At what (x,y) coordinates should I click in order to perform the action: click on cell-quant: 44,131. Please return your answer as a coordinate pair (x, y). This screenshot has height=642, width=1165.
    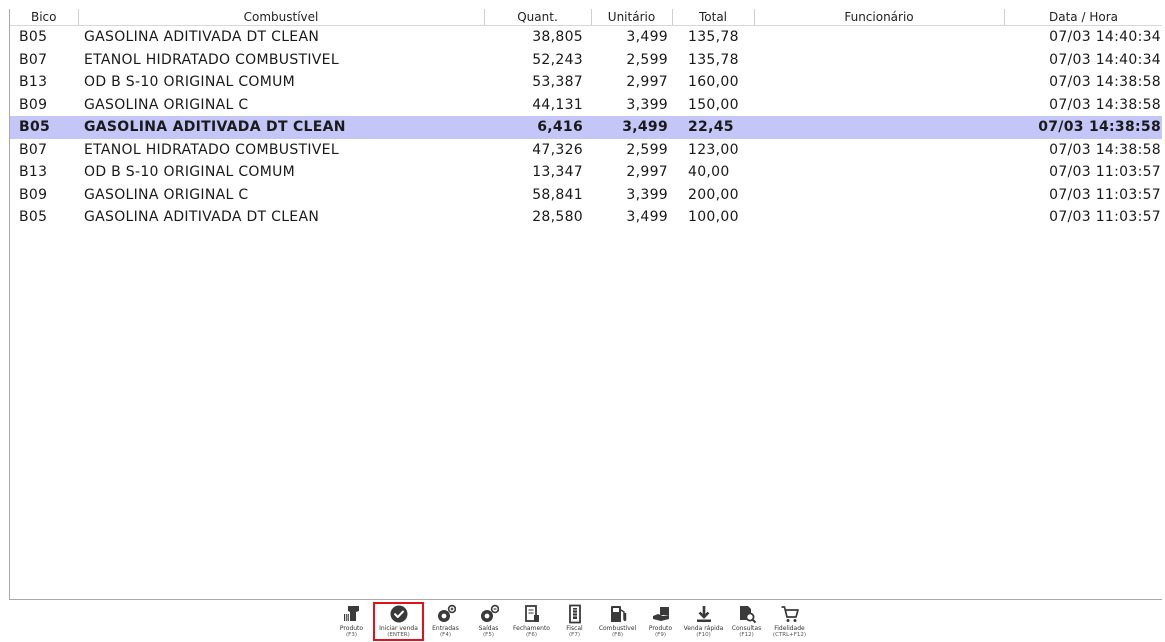
    Looking at the image, I should click on (557, 104).